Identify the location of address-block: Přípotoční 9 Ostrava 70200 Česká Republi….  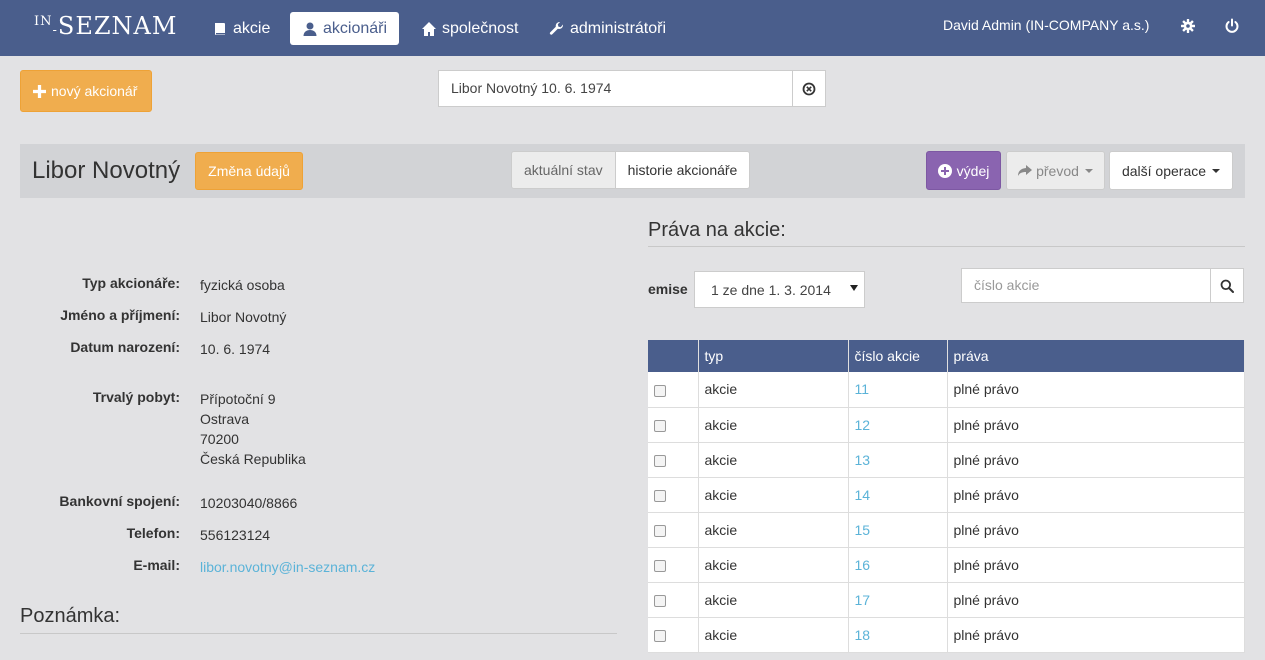
(253, 429).